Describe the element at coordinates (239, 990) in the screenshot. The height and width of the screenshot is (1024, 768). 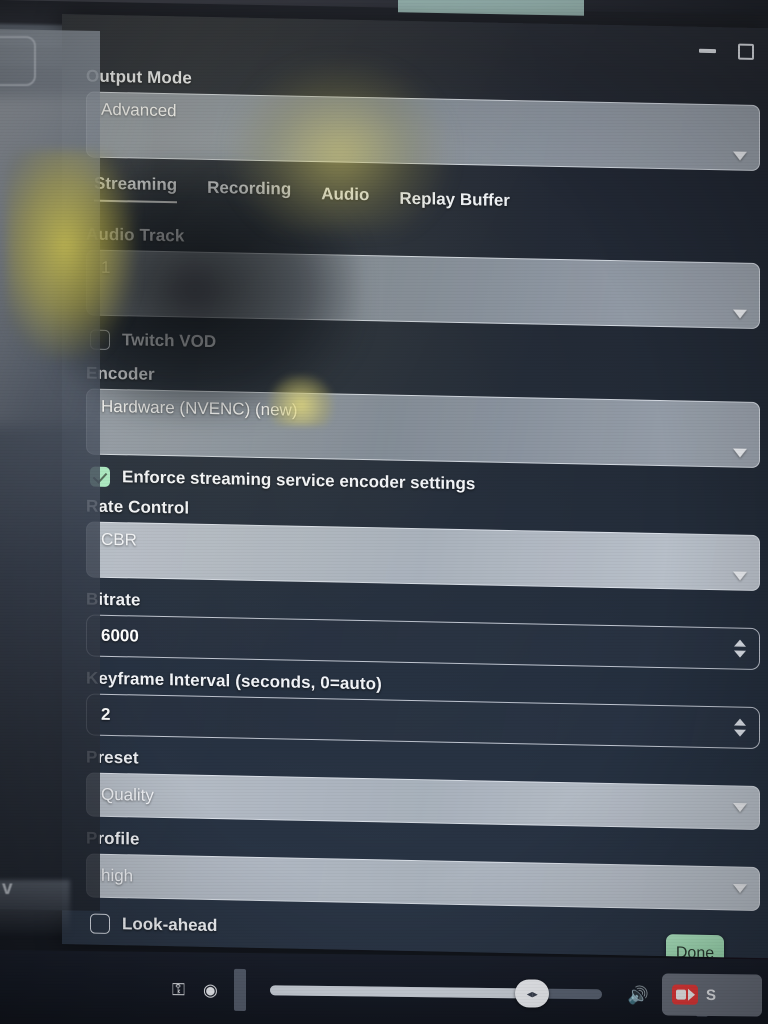
I see `toolbar-divider` at that location.